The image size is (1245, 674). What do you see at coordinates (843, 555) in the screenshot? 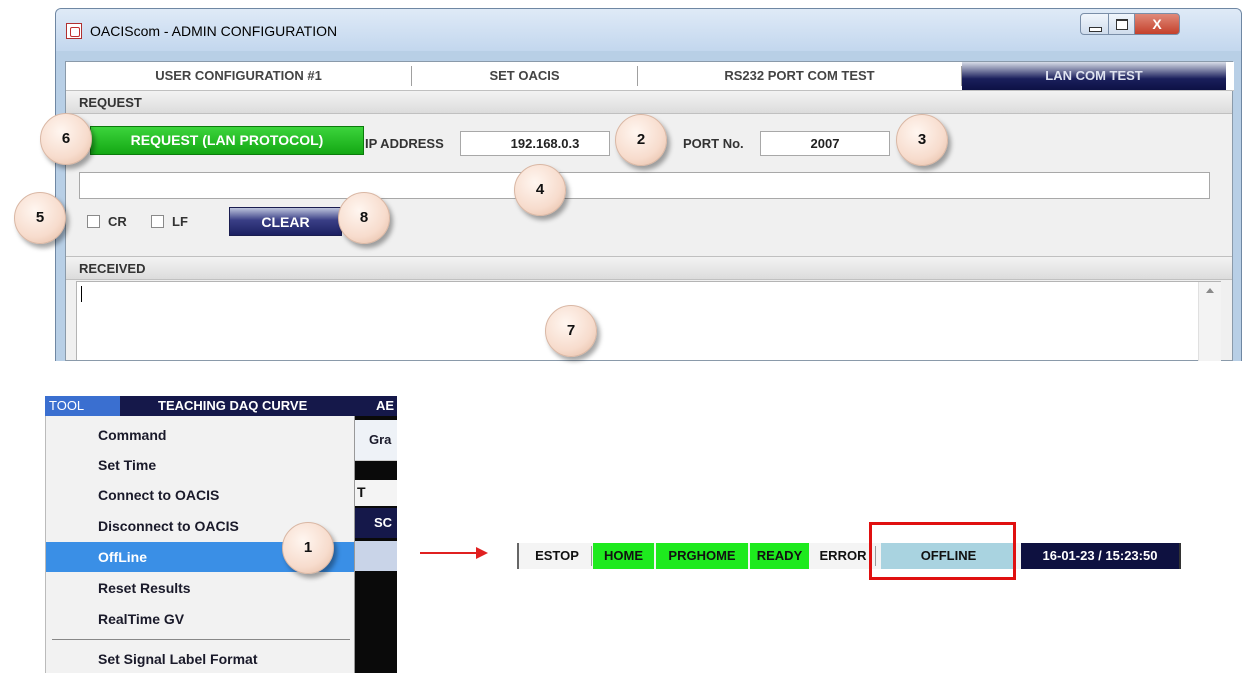
I see `status-error: ERROR` at bounding box center [843, 555].